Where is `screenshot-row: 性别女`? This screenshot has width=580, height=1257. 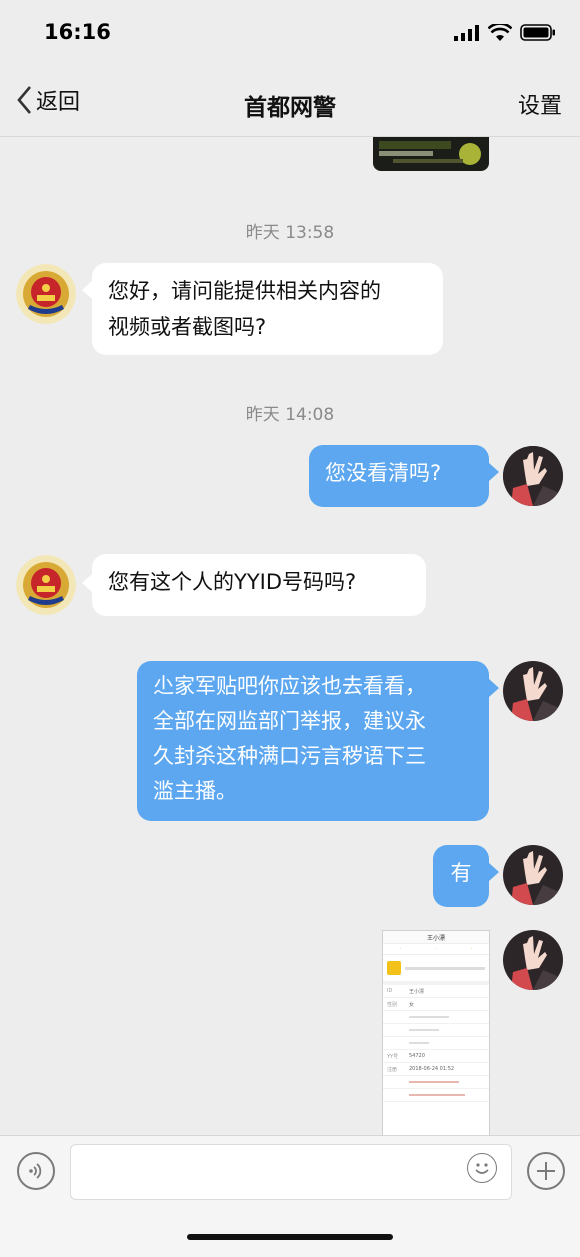 screenshot-row: 性别女 is located at coordinates (436, 1004).